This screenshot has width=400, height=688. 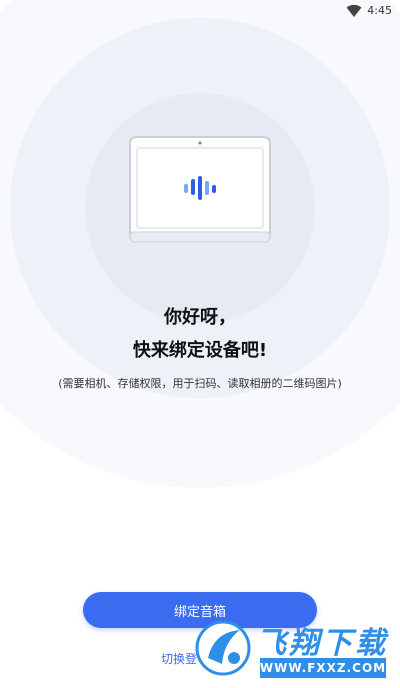 What do you see at coordinates (200, 317) in the screenshot?
I see `greeting-line-1: 你好呀，` at bounding box center [200, 317].